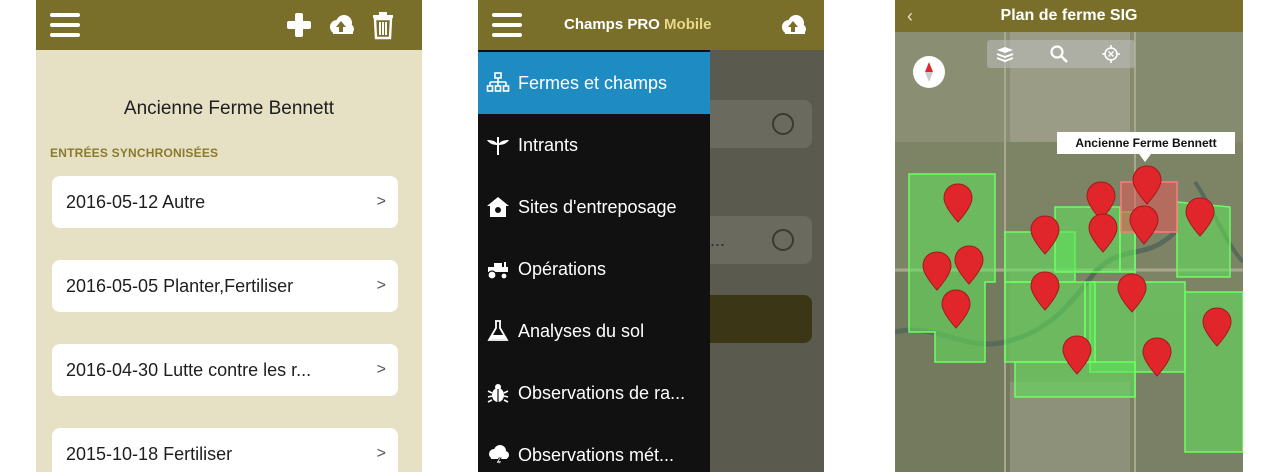 The width and height of the screenshot is (1286, 472). I want to click on farm-callout: Ancienne Ferme Bennett, so click(1146, 143).